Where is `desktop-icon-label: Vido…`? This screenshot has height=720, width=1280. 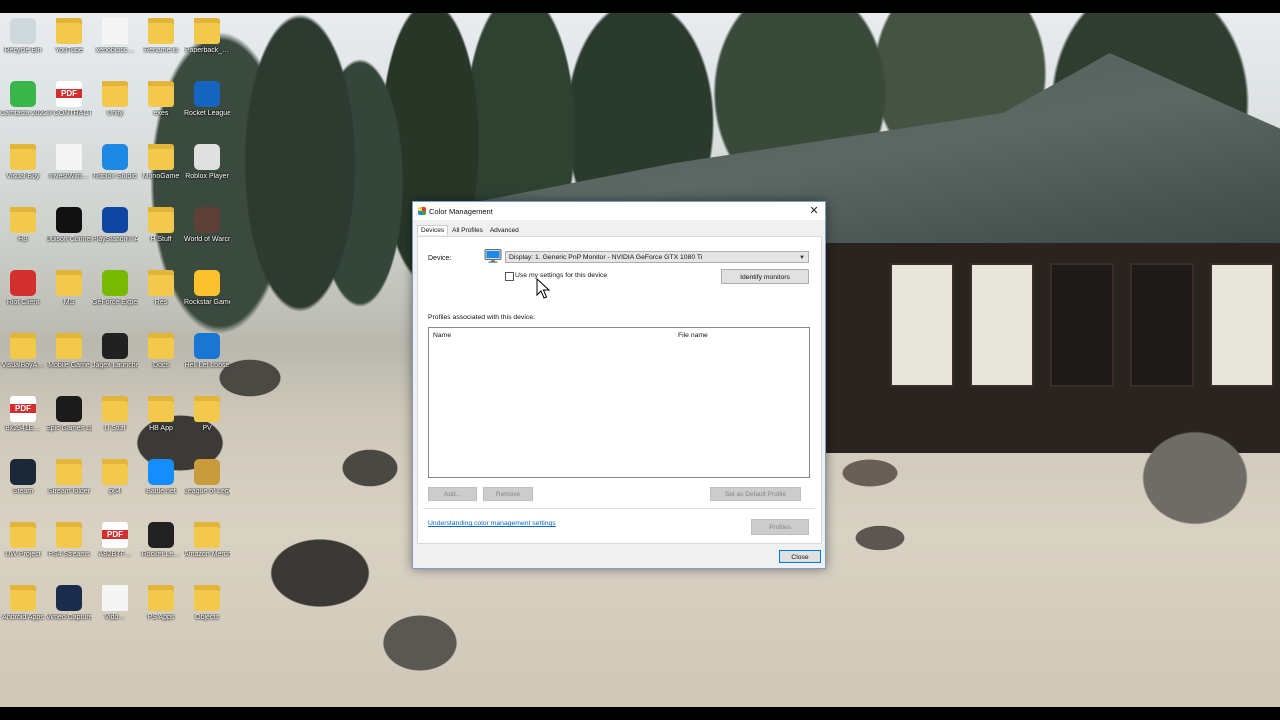 desktop-icon-label: Vido… is located at coordinates (115, 617).